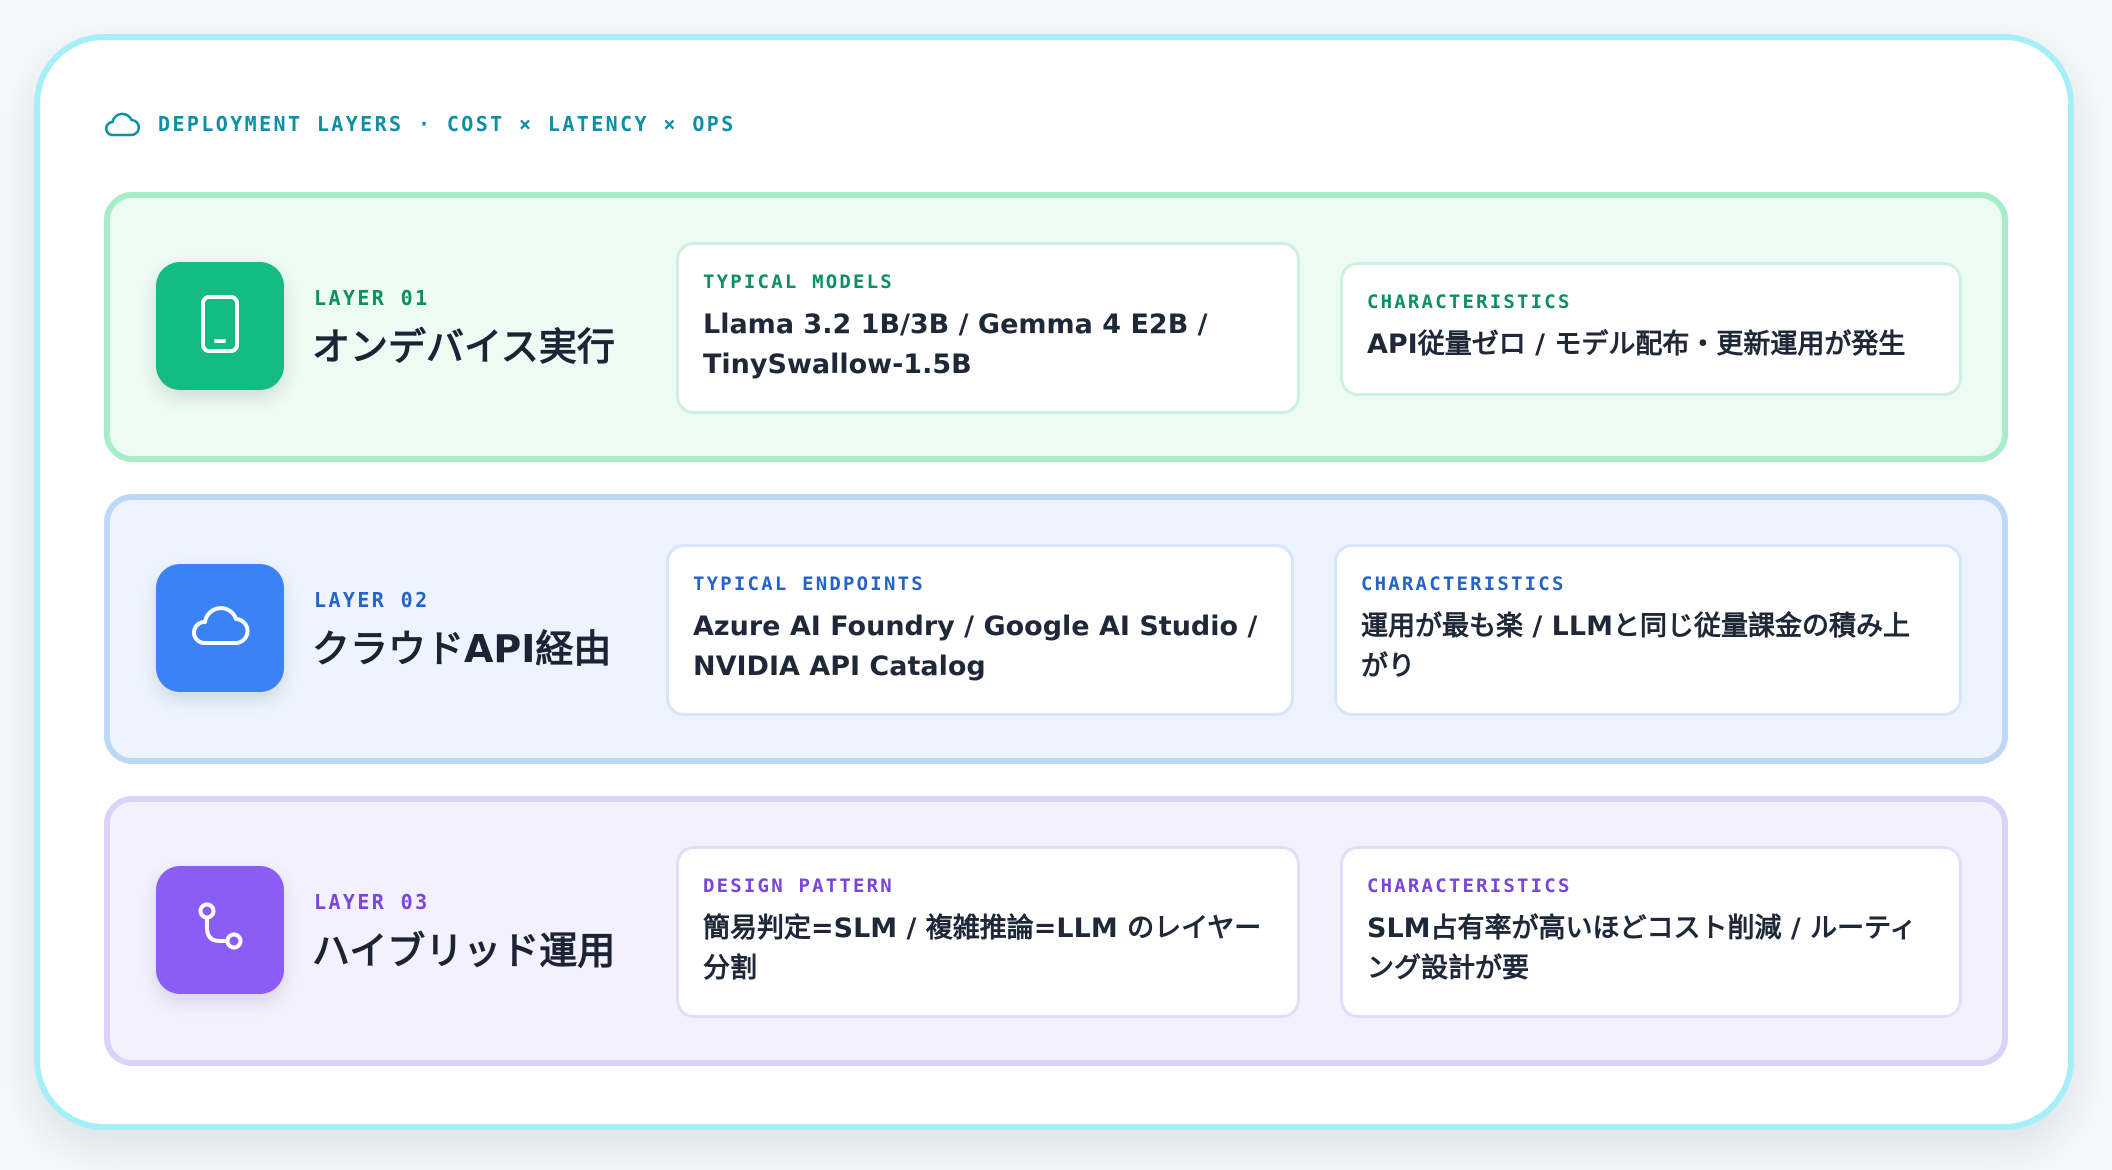  What do you see at coordinates (447, 124) in the screenshot?
I see `header-title: DEPLOYMENT LAYERS · COST × LATENCY × OPS` at bounding box center [447, 124].